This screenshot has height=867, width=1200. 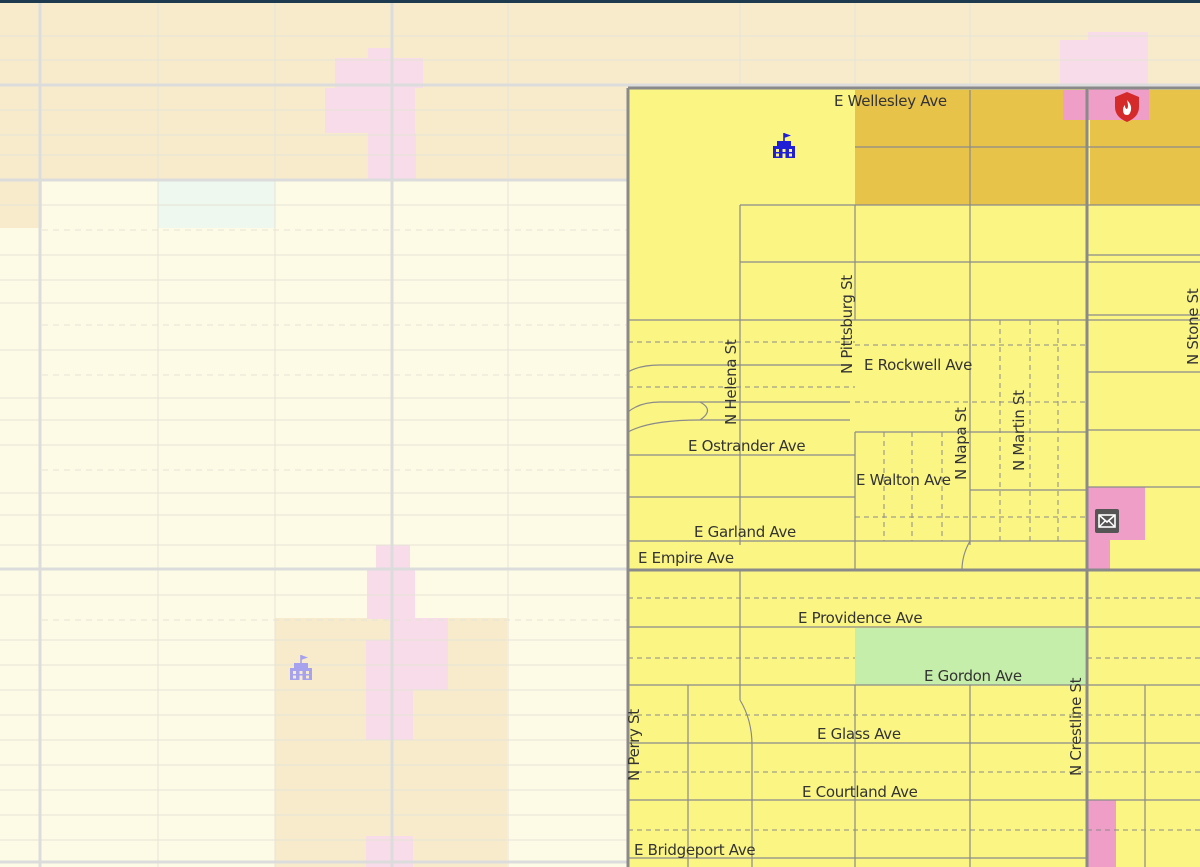 I want to click on street-label-providence: E Providence Ave, so click(x=860, y=618).